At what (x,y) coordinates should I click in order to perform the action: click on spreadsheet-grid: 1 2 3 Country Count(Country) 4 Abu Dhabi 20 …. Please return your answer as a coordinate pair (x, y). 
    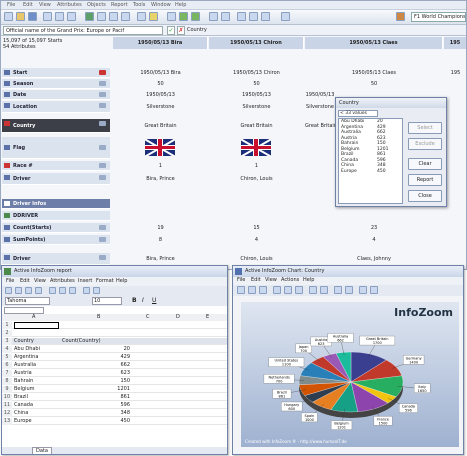
    Looking at the image, I should click on (114, 388).